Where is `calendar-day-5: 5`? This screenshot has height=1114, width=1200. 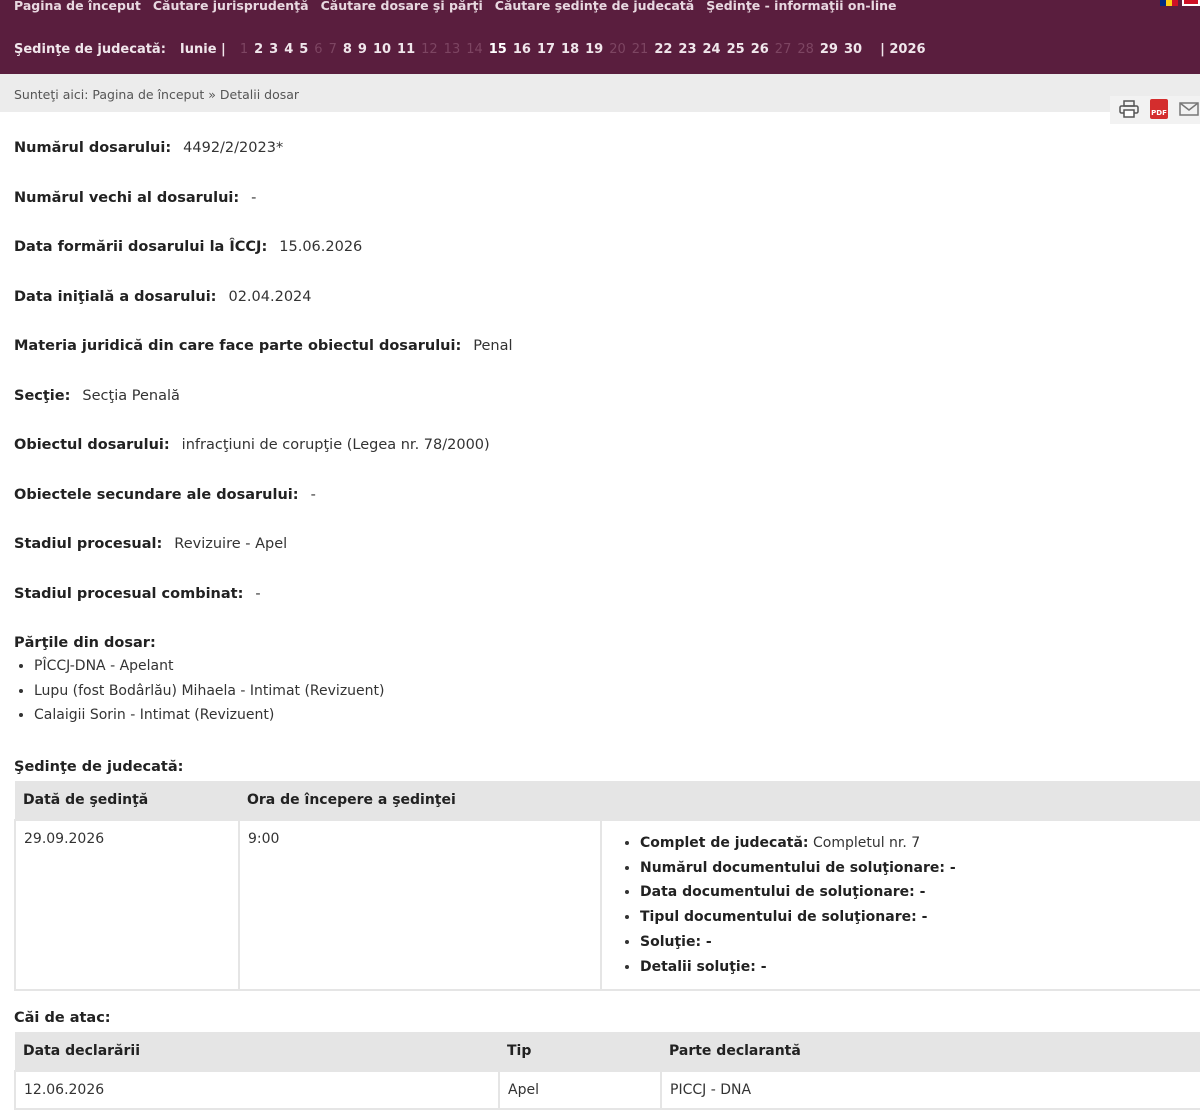 calendar-day-5: 5 is located at coordinates (303, 49).